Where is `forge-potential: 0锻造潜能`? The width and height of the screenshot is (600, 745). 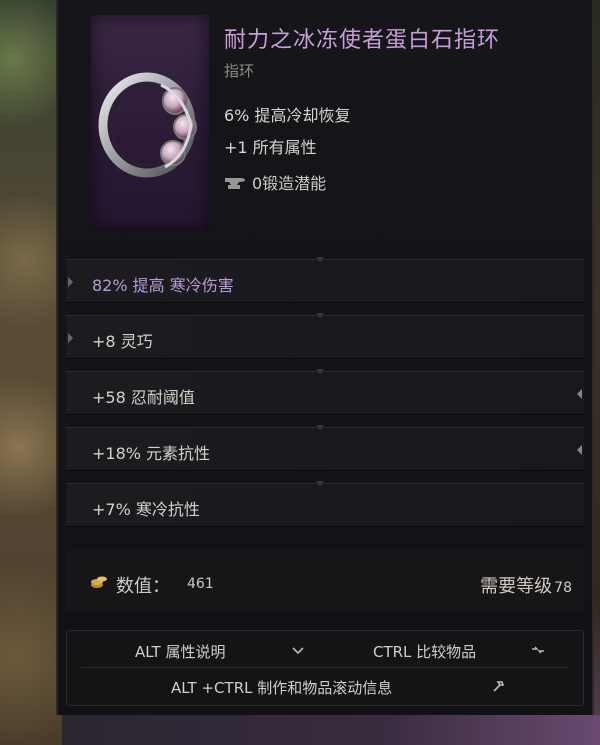
forge-potential: 0锻造潜能 is located at coordinates (275, 182).